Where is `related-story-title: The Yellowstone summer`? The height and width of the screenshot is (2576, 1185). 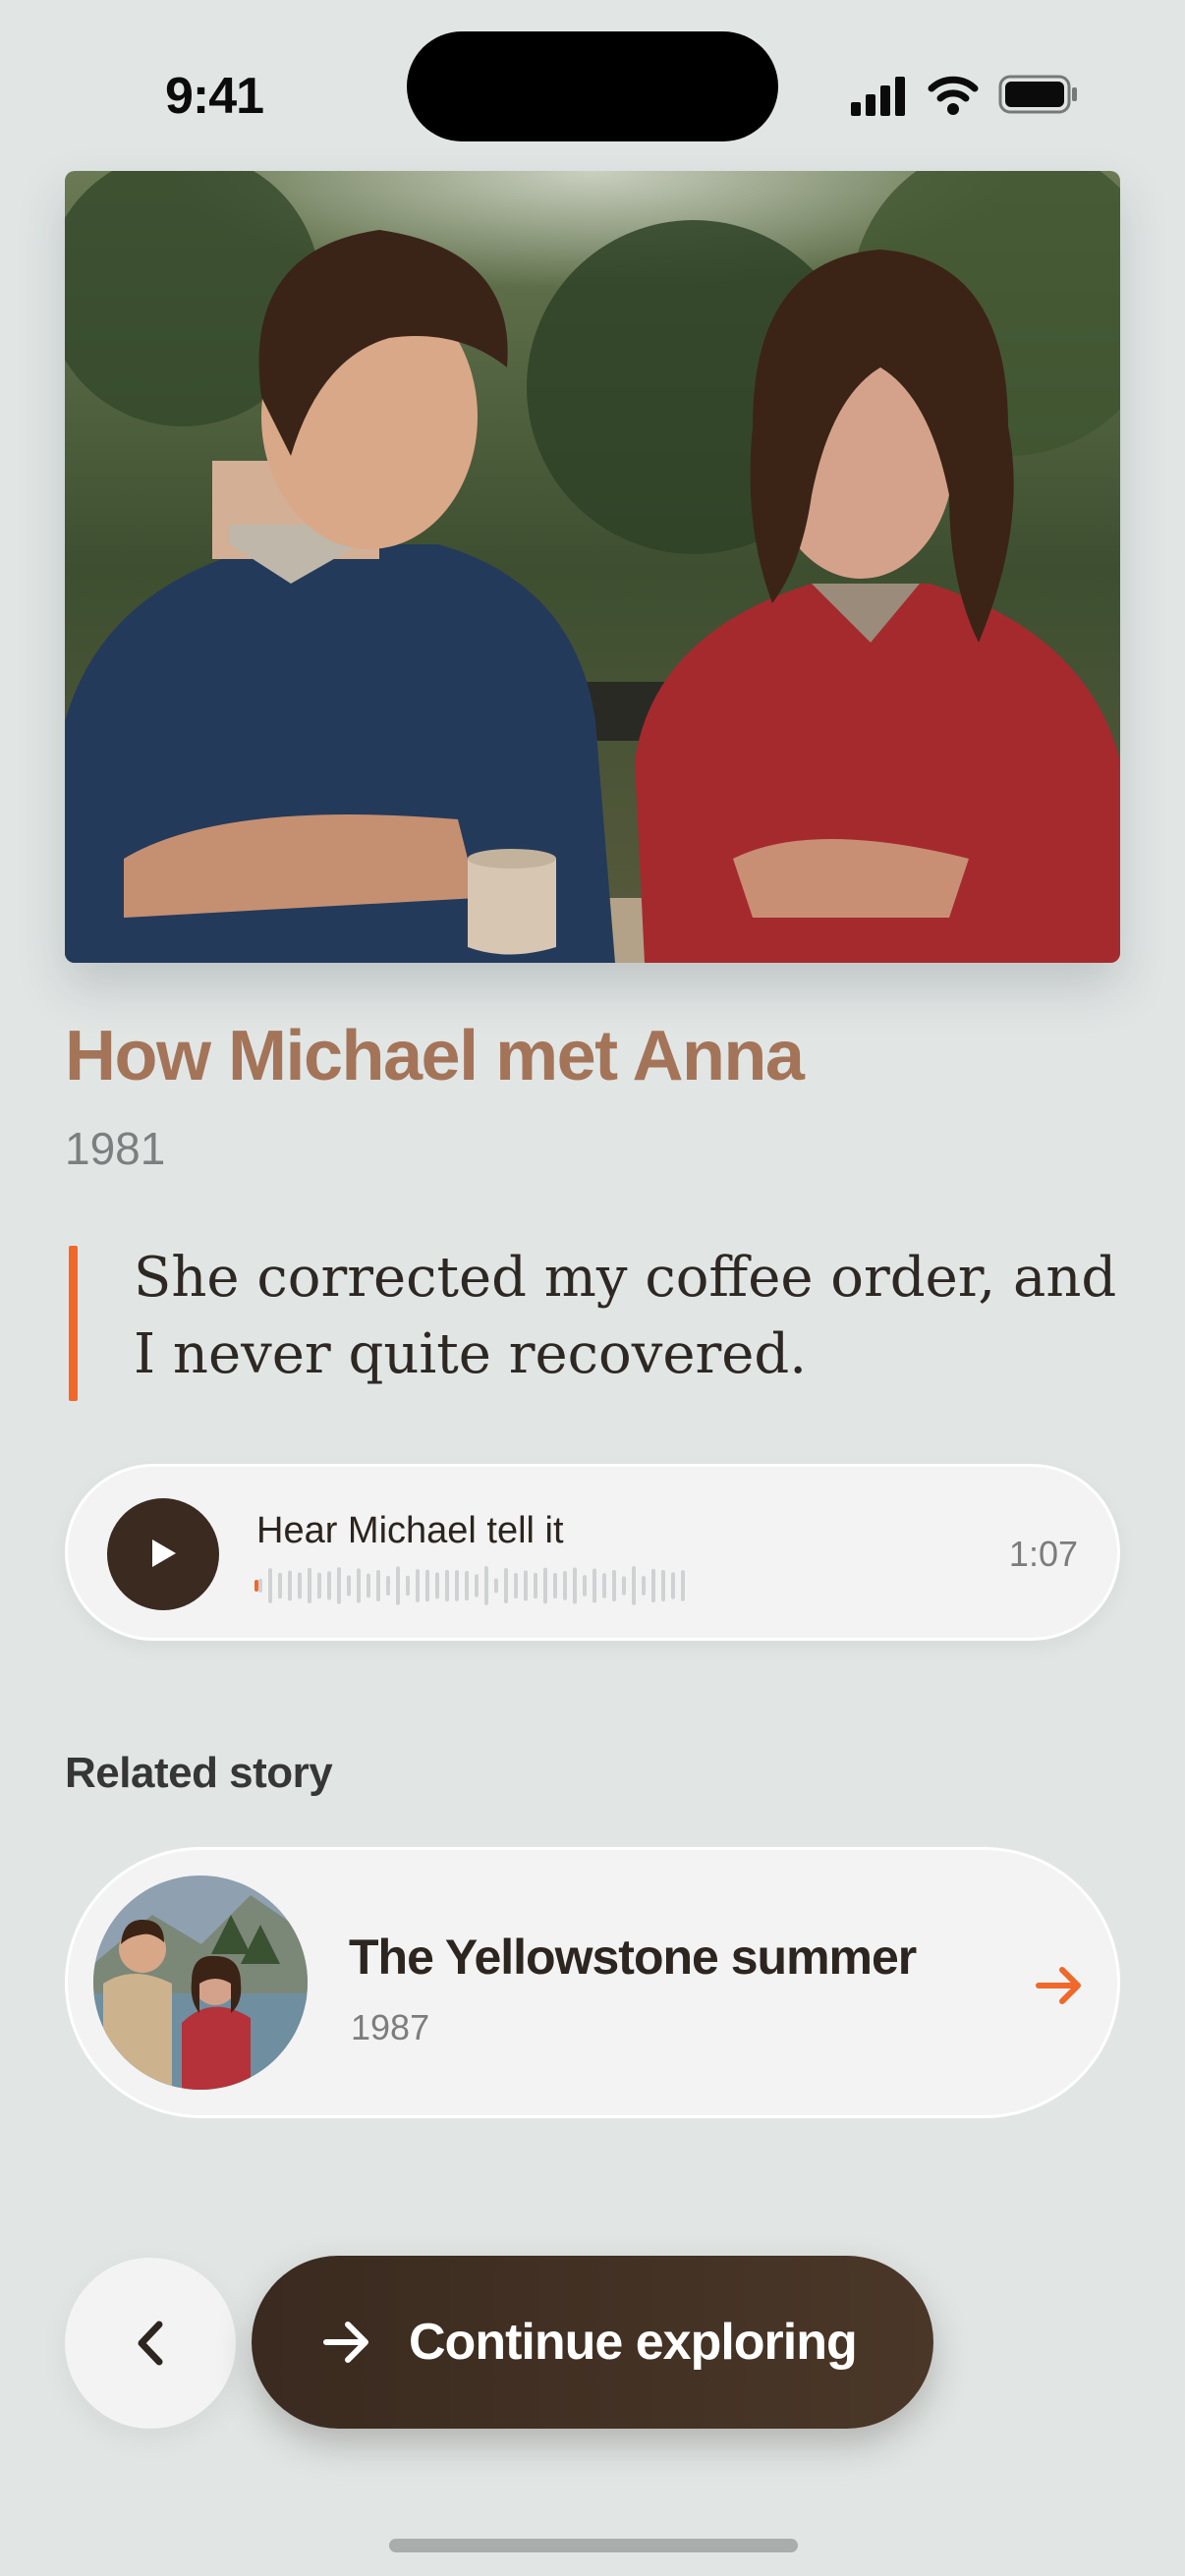
related-story-title: The Yellowstone summer is located at coordinates (633, 1957).